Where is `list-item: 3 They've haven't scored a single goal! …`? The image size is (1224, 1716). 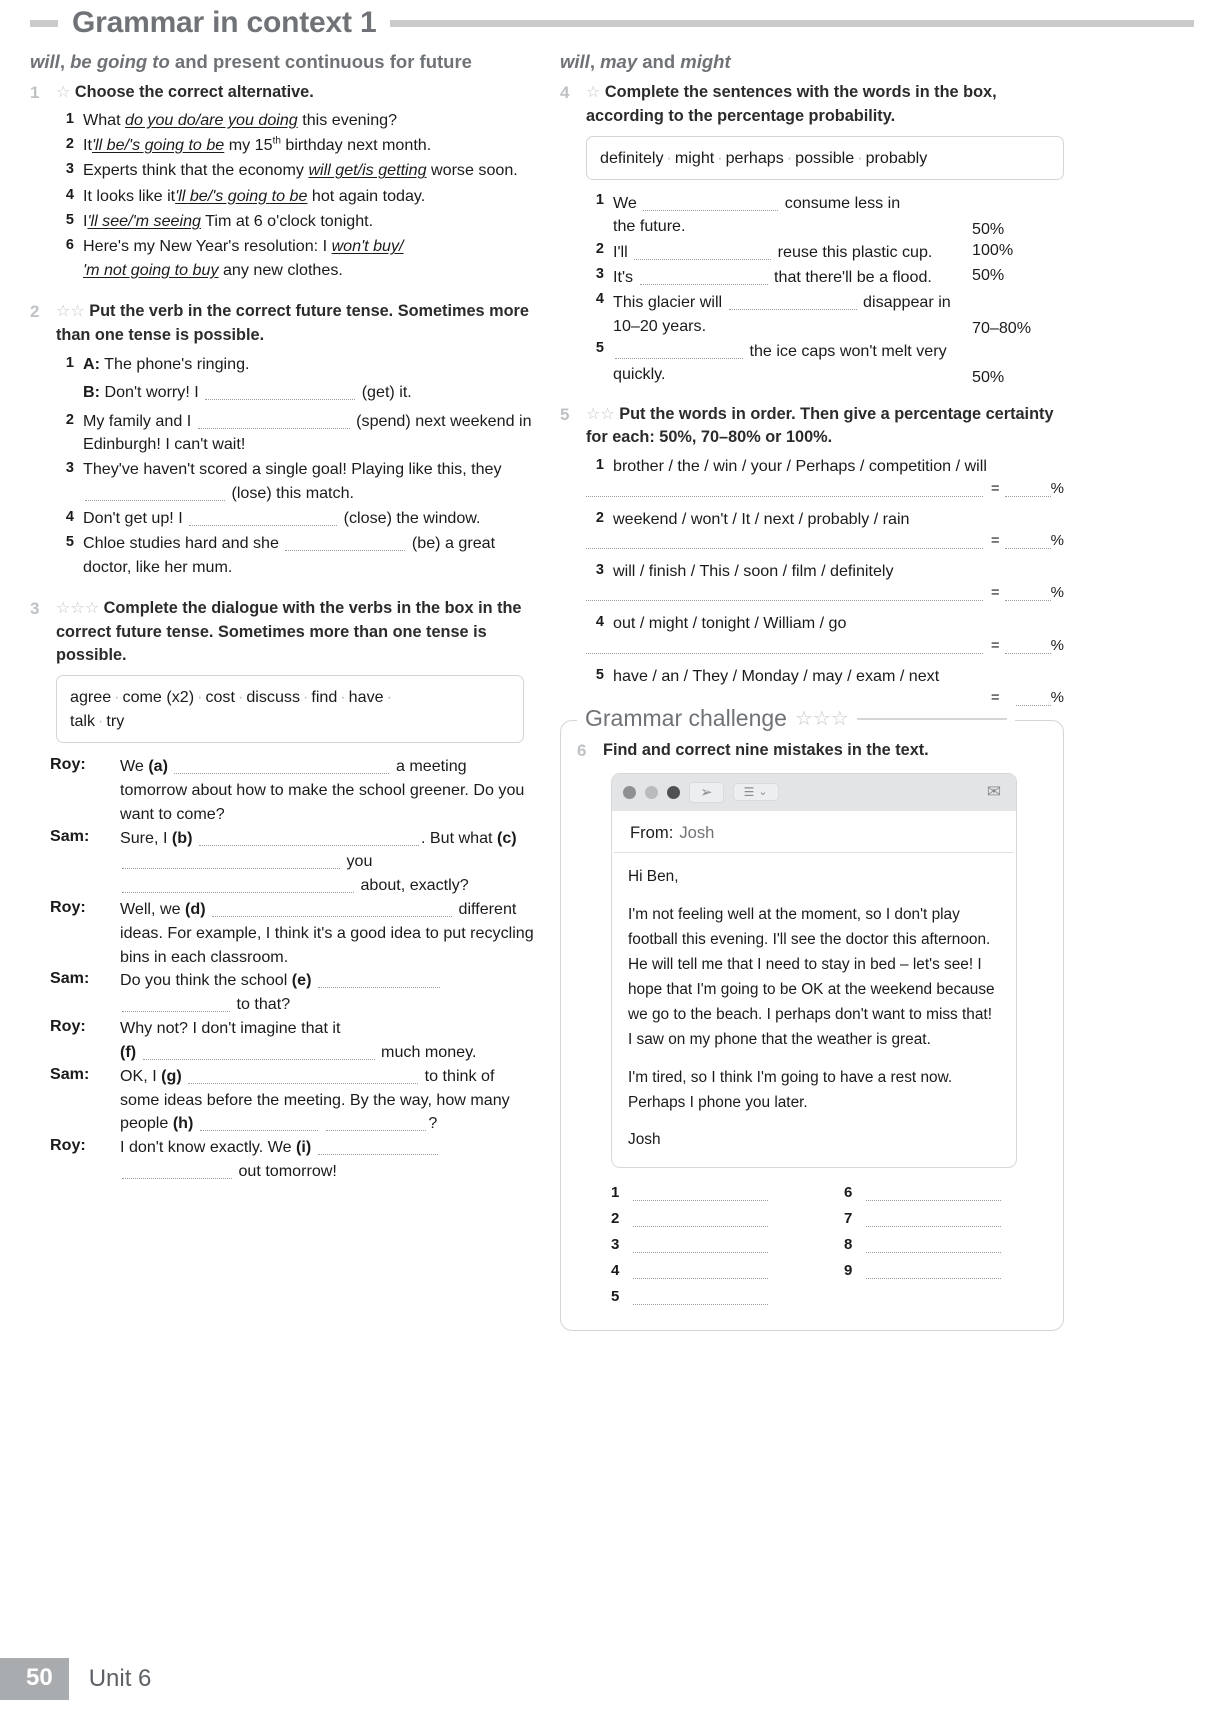 list-item: 3 They've haven't scored a single goal! … is located at coordinates (295, 481).